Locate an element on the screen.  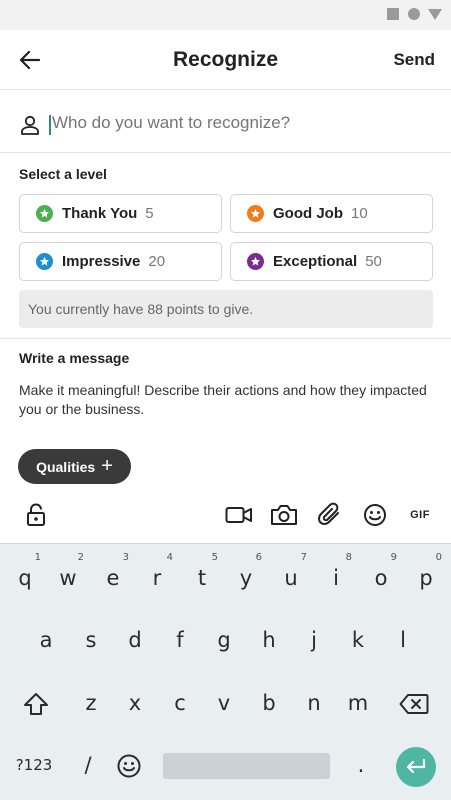
spacebar is located at coordinates (246, 766).